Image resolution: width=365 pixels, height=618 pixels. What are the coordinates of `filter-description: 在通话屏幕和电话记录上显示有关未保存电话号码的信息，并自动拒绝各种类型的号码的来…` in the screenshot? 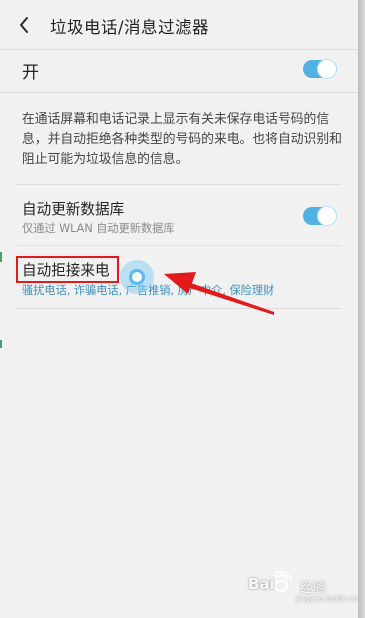 It's located at (182, 139).